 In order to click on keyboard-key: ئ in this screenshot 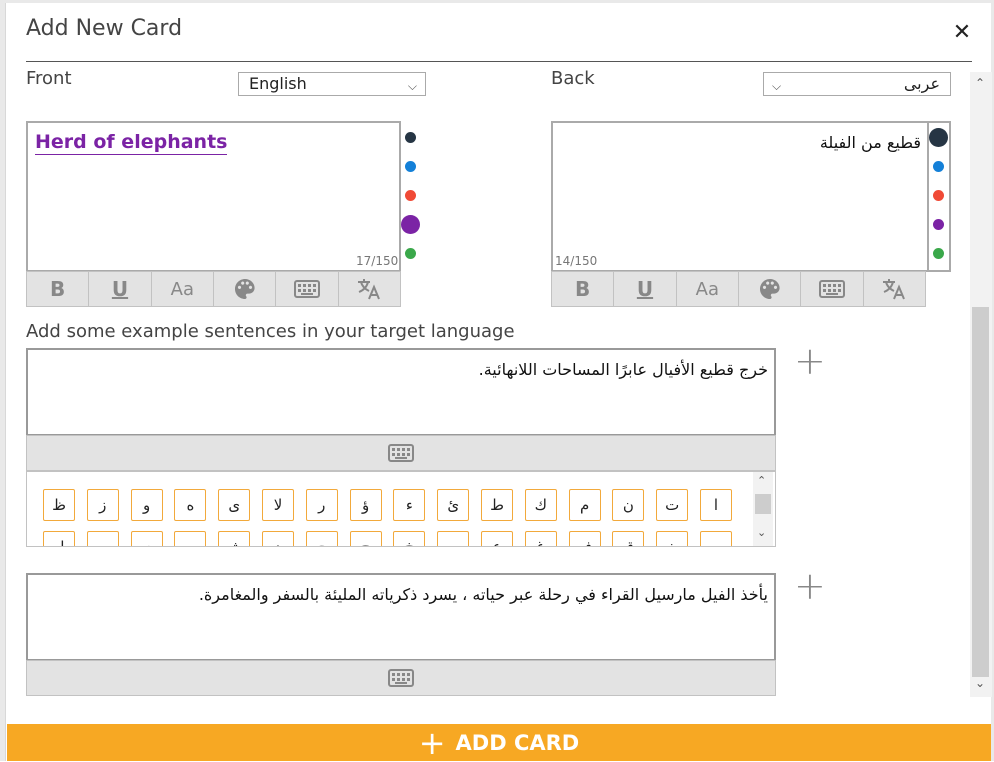, I will do `click(453, 505)`.